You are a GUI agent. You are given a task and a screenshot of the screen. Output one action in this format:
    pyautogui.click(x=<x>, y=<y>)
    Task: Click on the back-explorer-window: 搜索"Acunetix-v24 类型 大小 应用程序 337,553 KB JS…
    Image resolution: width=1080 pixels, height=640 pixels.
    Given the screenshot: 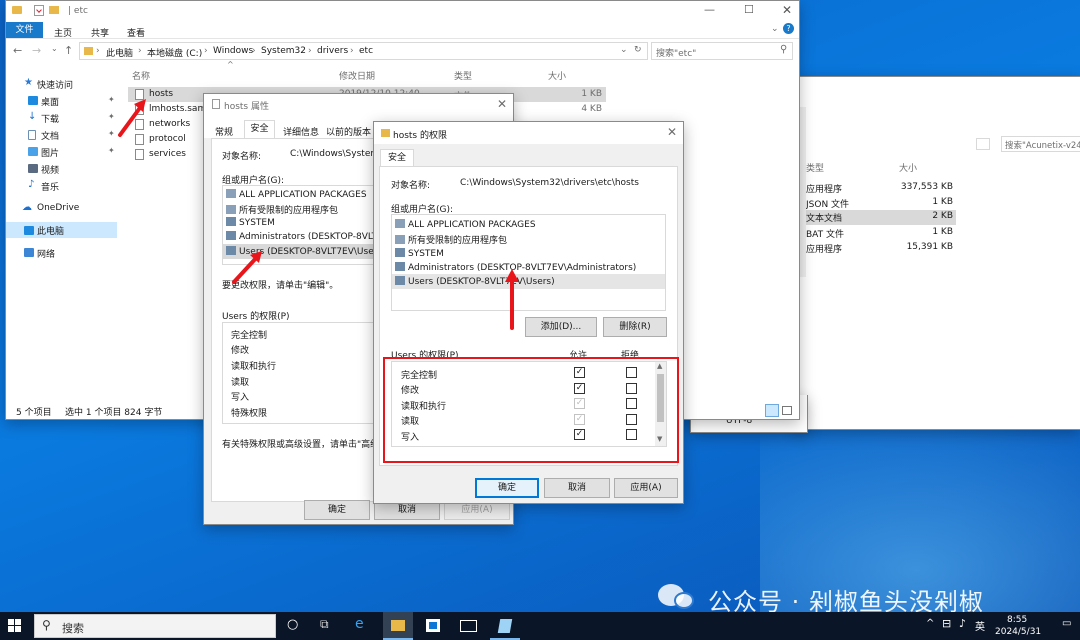 What is the action you would take?
    pyautogui.click(x=937, y=253)
    